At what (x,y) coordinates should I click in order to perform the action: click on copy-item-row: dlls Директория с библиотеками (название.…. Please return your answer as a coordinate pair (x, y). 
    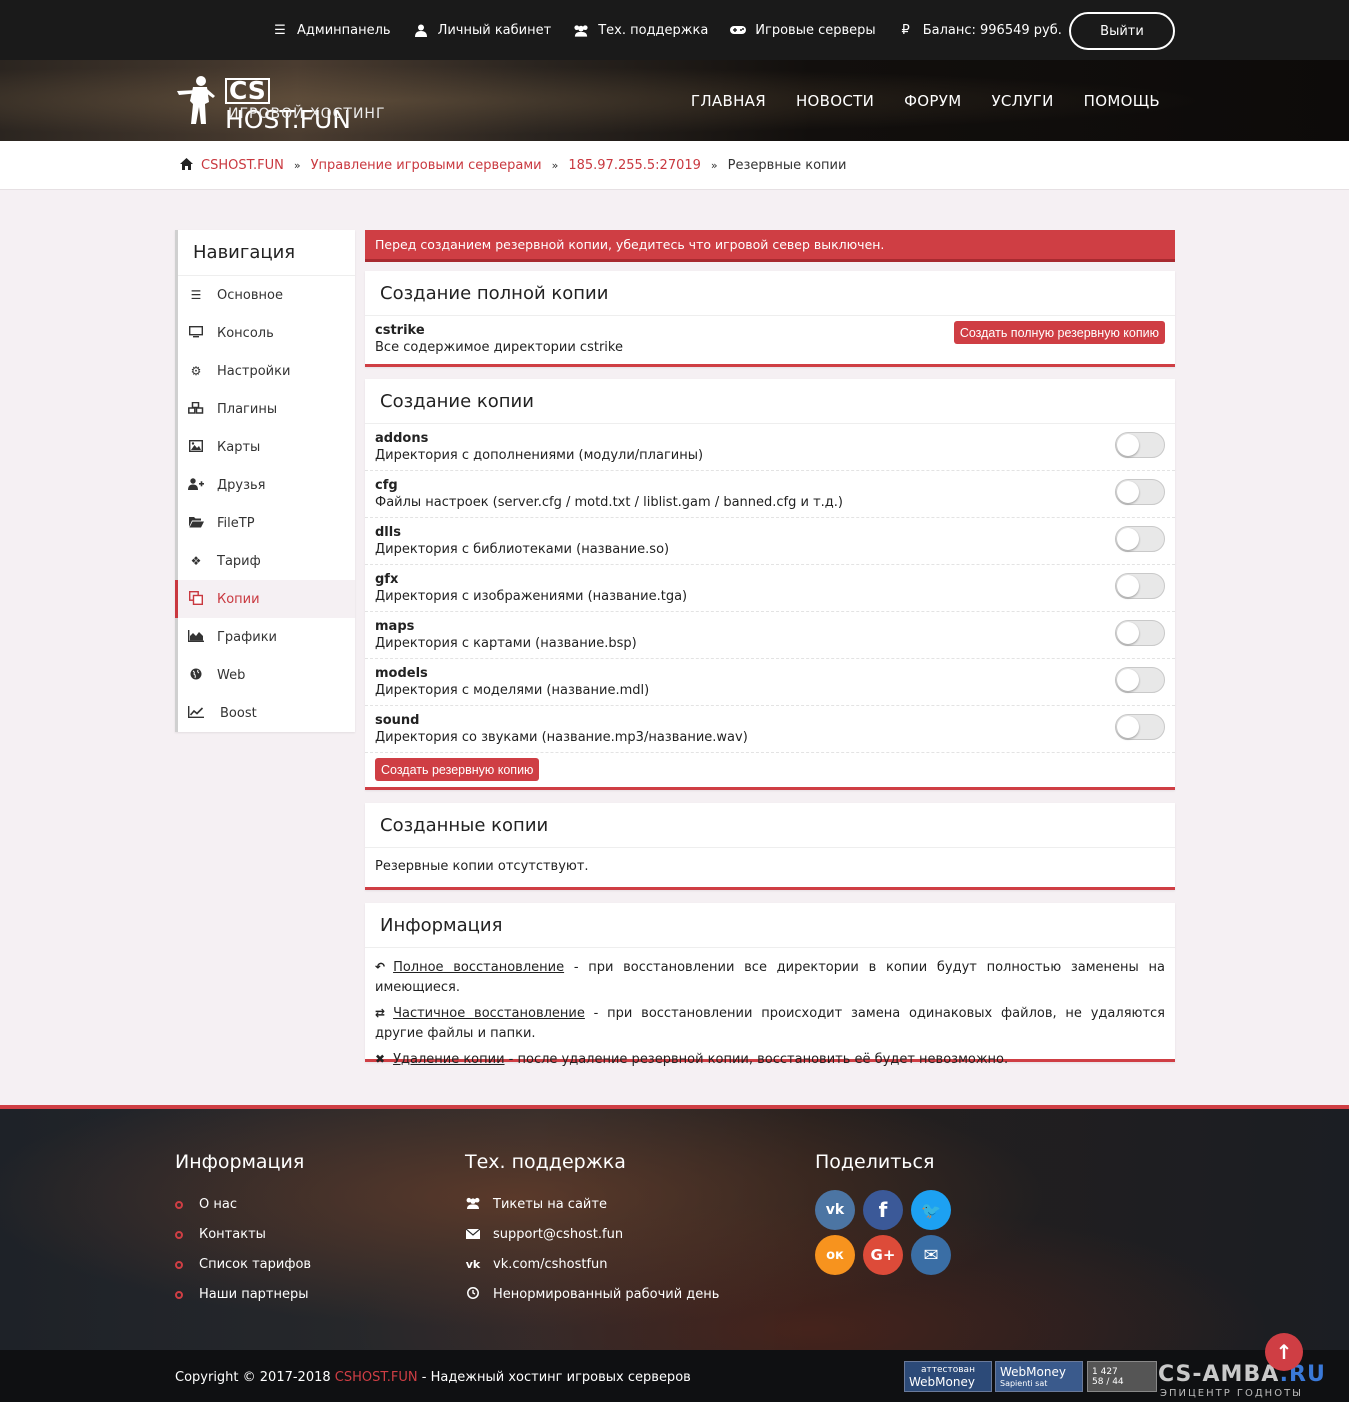
    Looking at the image, I should click on (770, 541).